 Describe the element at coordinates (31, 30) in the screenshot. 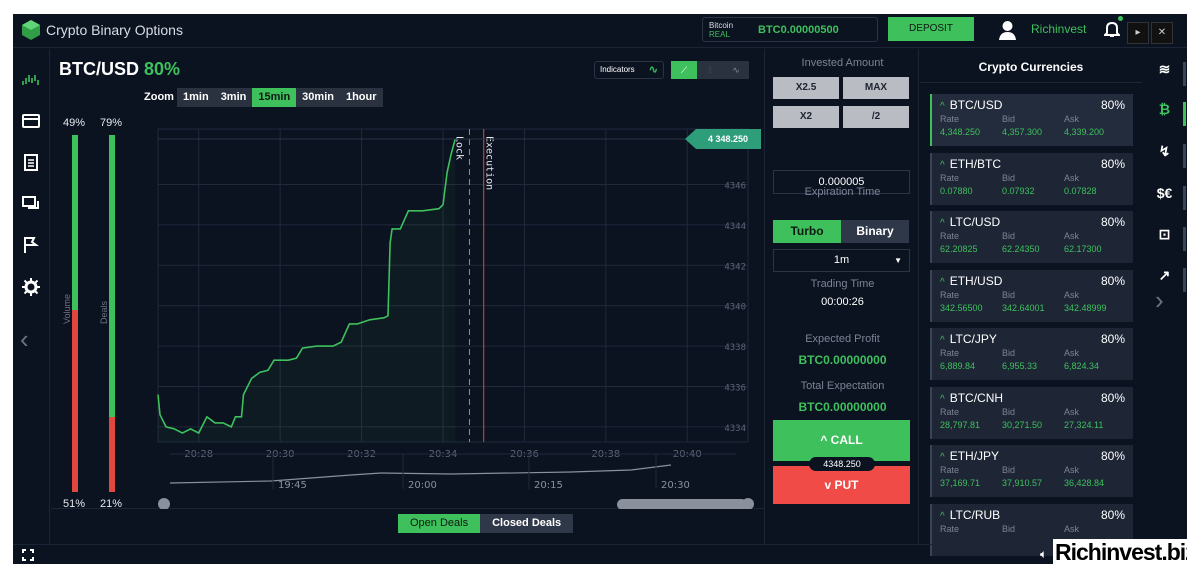

I see `logo-icon` at that location.